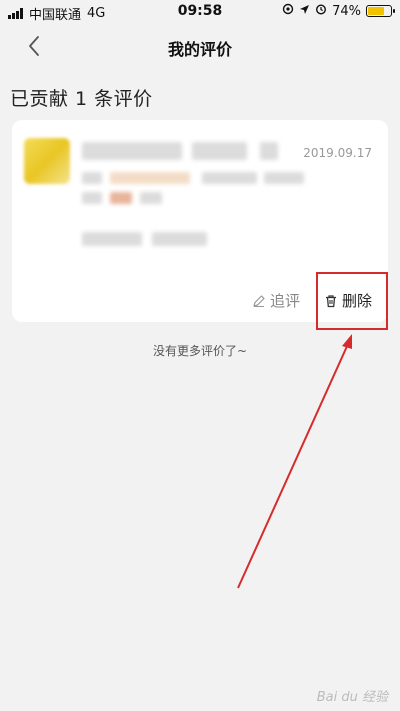  Describe the element at coordinates (352, 697) in the screenshot. I see `watermark: Bai du 经验` at that location.